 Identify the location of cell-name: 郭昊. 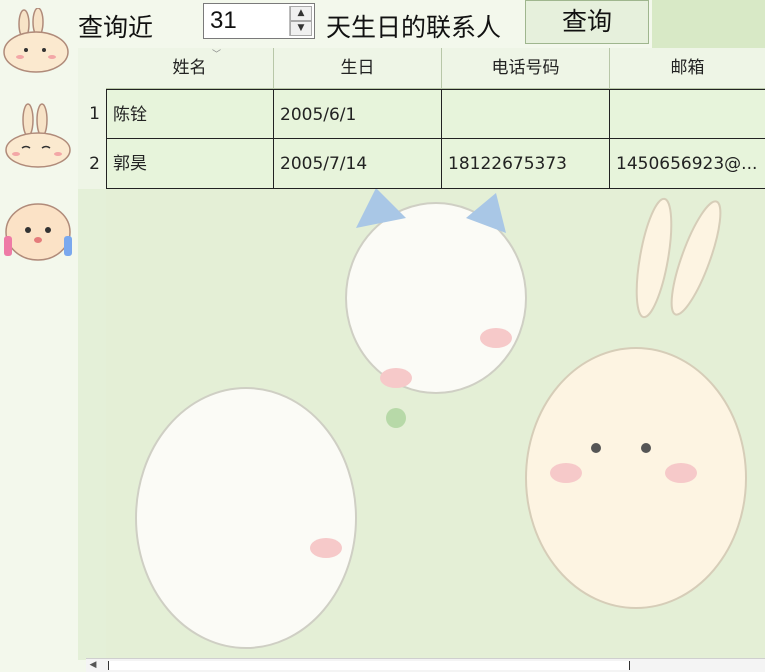
(190, 164).